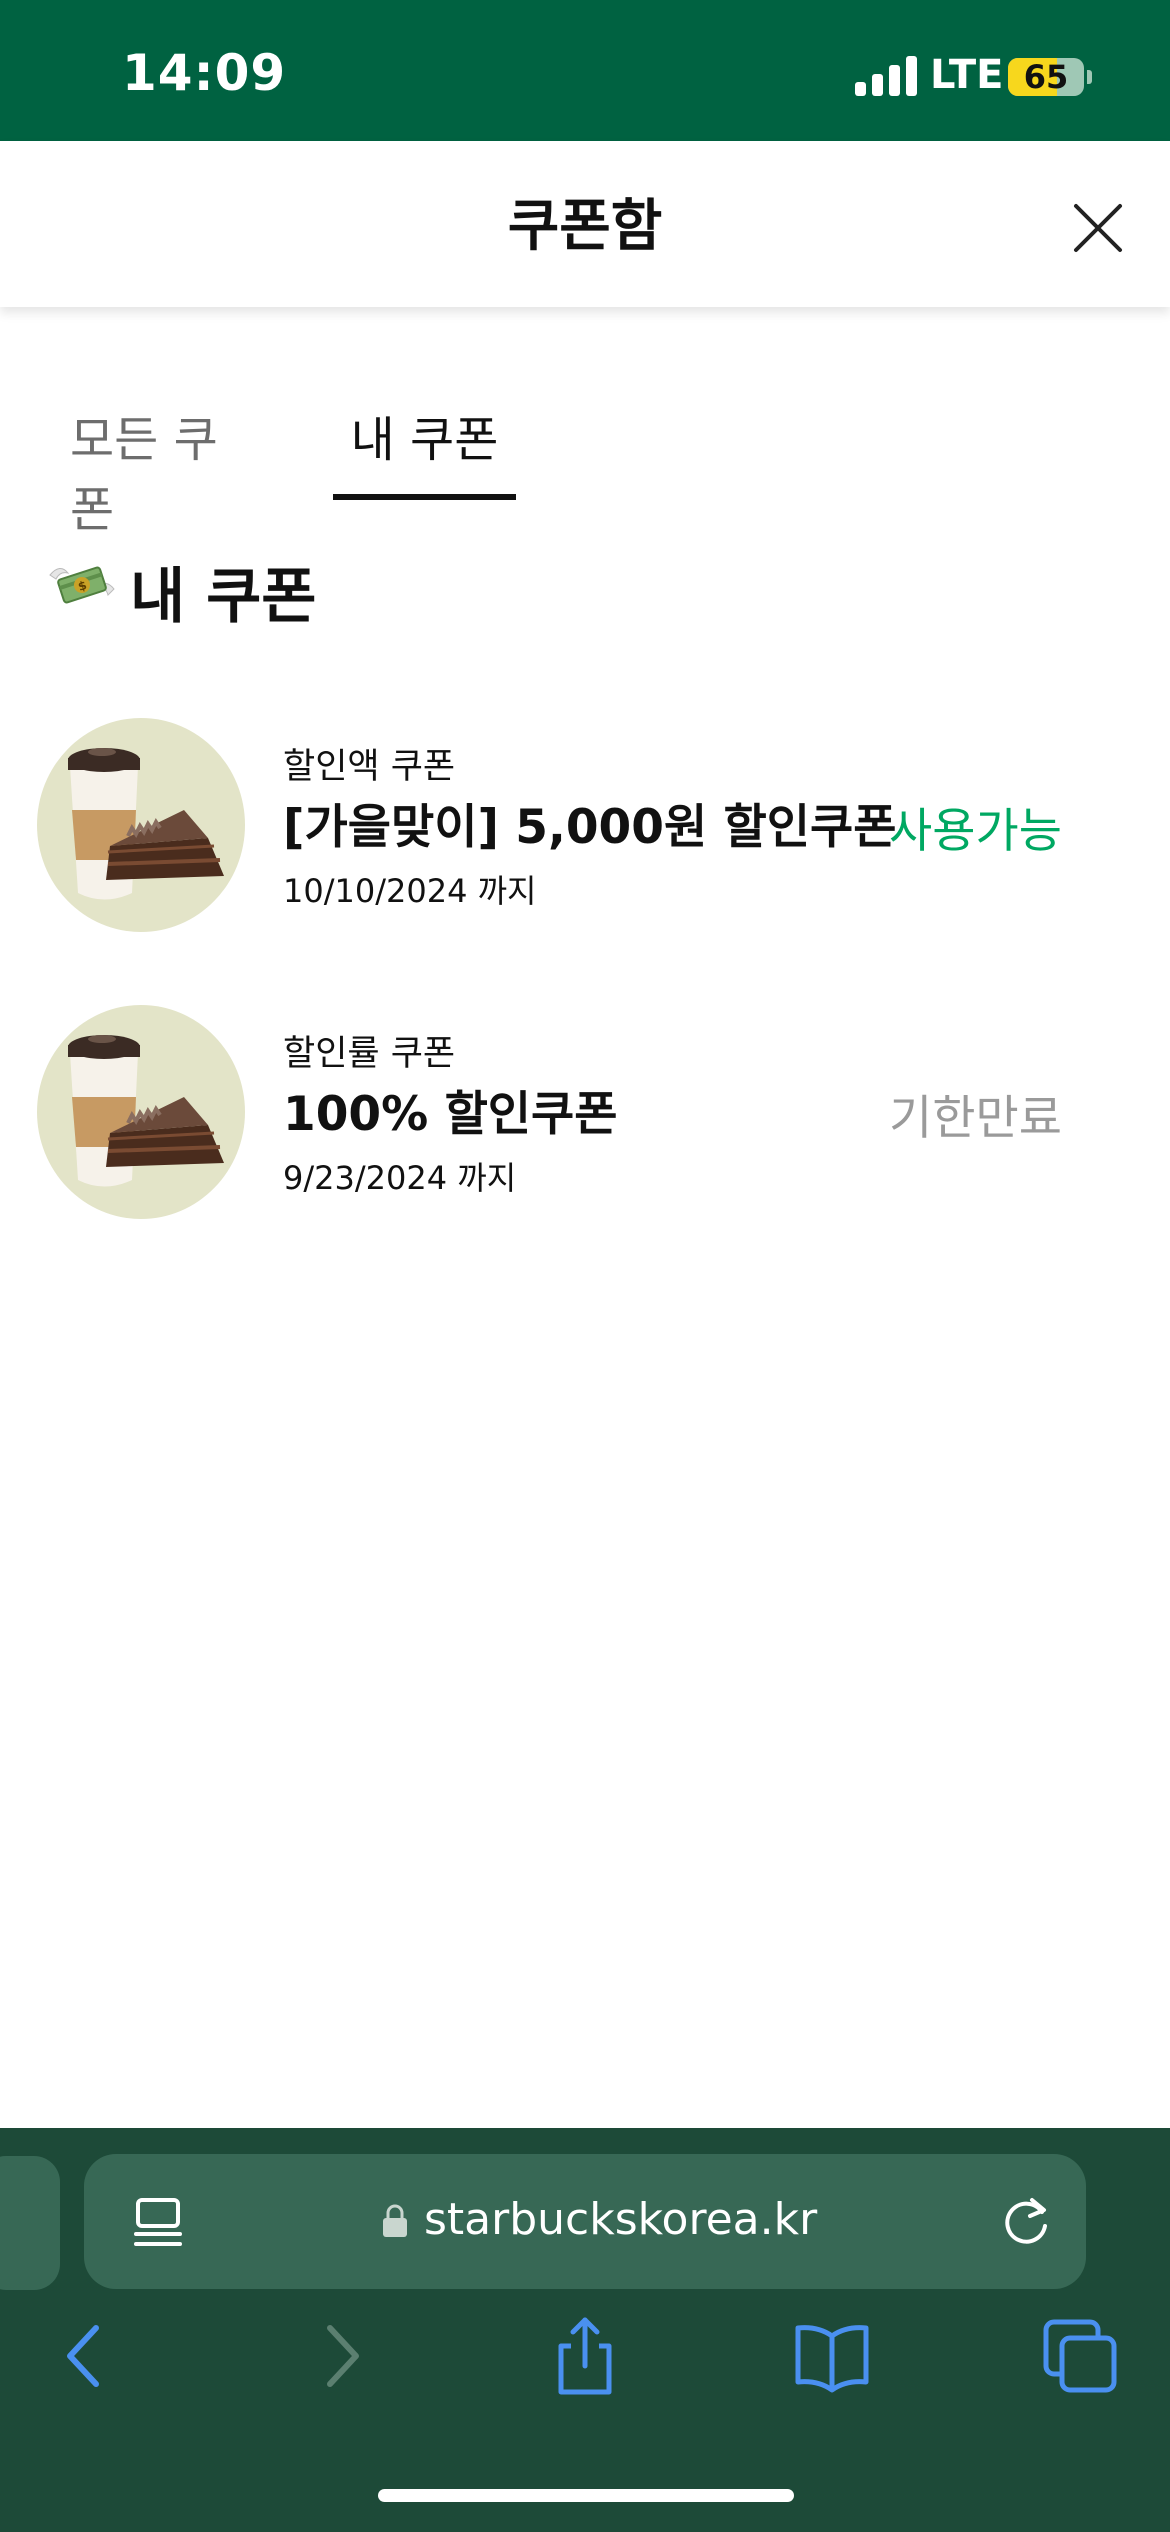 This screenshot has width=1170, height=2532. I want to click on coupon-name: [가을맞이] 5,000원 할인쿠폰, so click(590, 827).